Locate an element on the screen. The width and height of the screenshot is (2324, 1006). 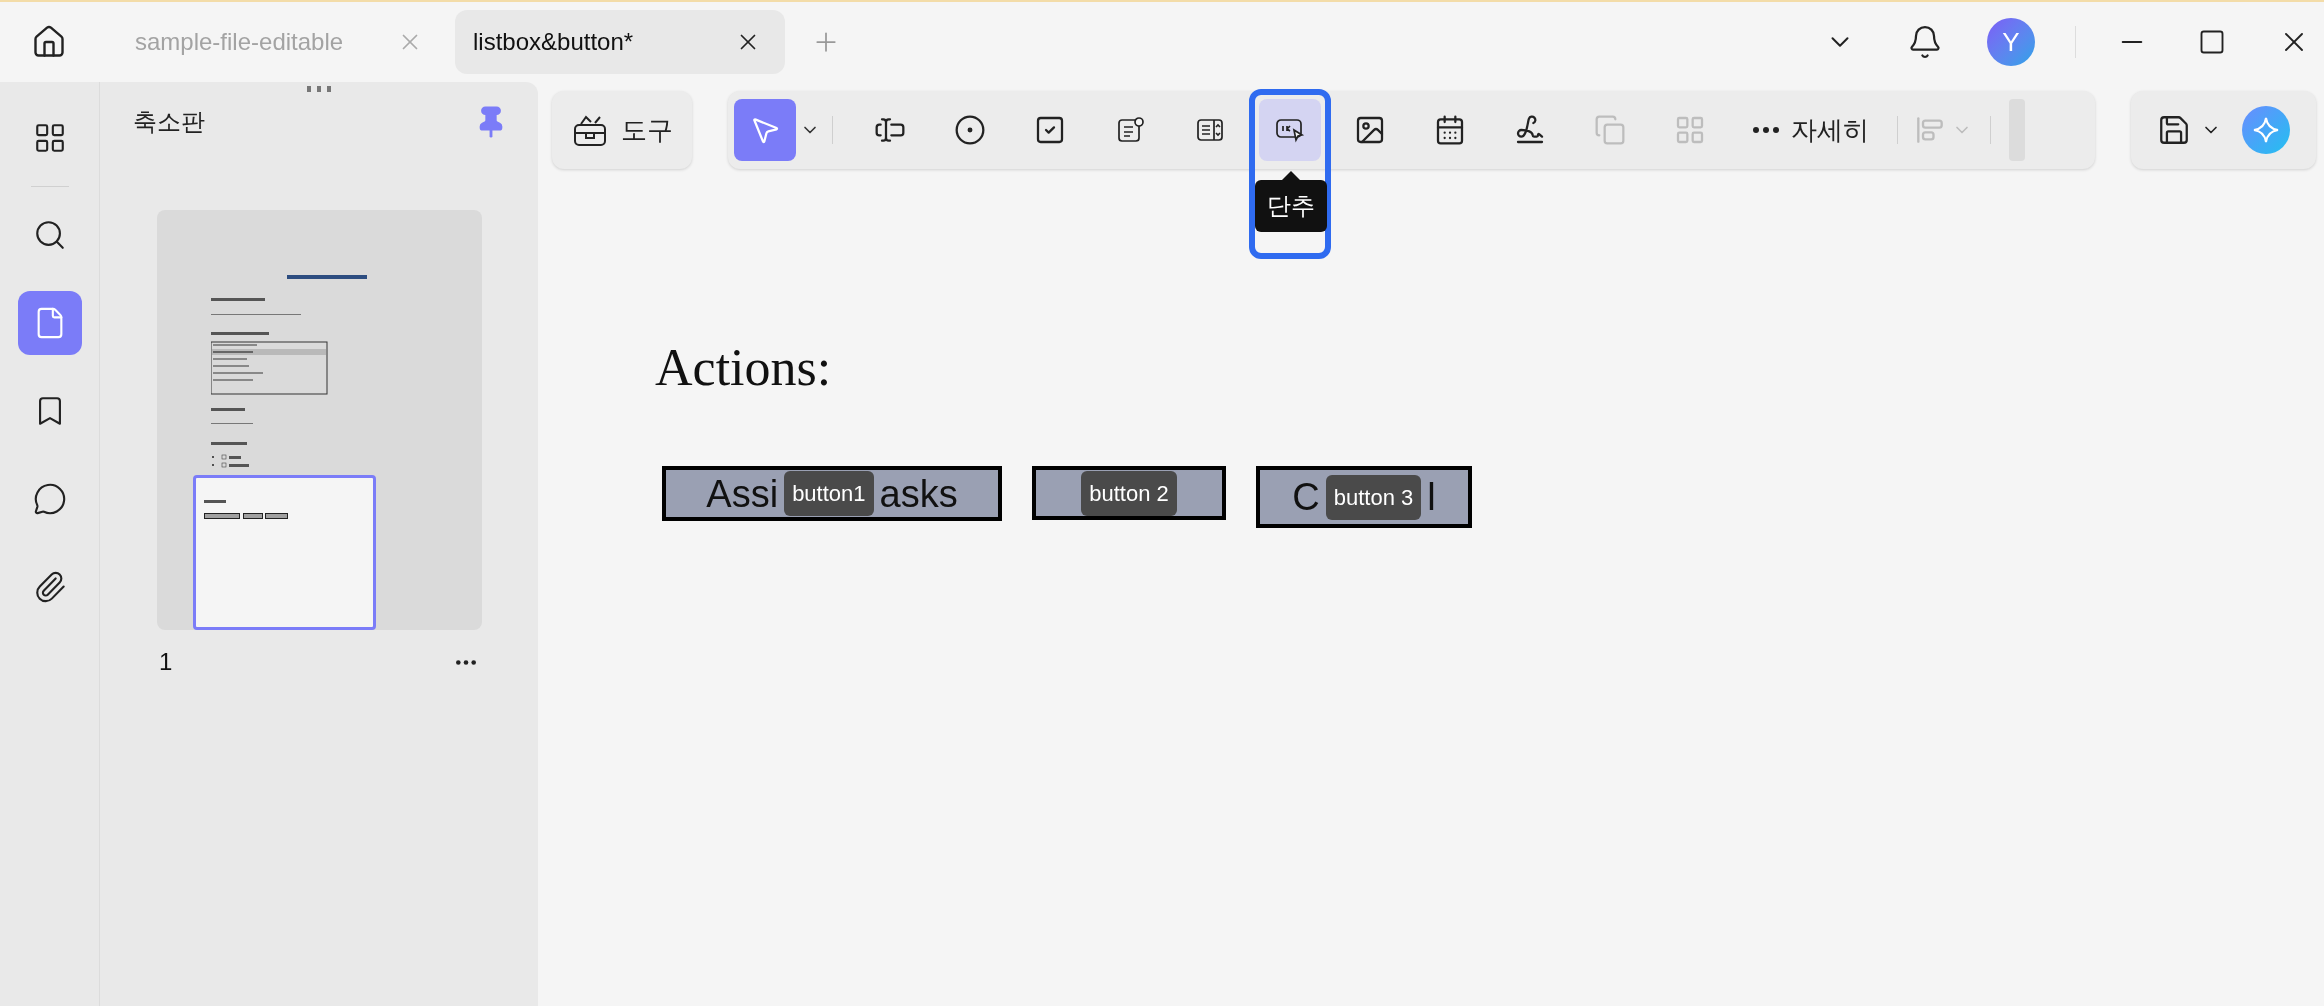
drag-handle-icon is located at coordinates (319, 89).